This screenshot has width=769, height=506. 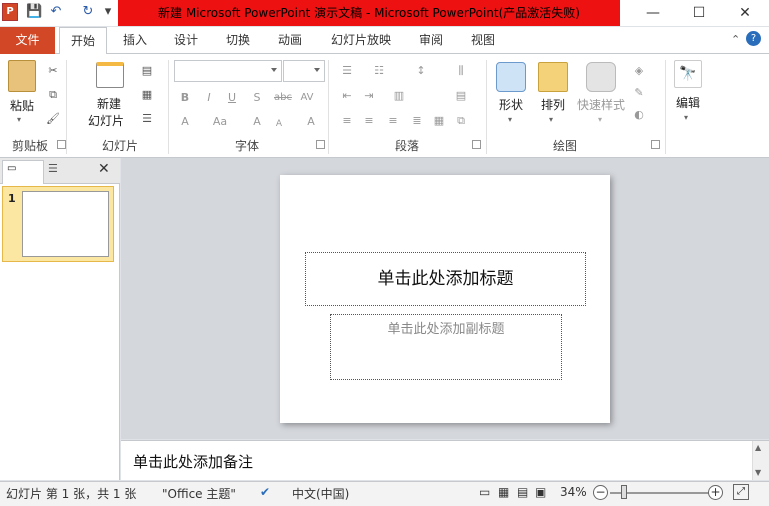 I want to click on shapes-chevron-down-icon: ▾, so click(x=510, y=119).